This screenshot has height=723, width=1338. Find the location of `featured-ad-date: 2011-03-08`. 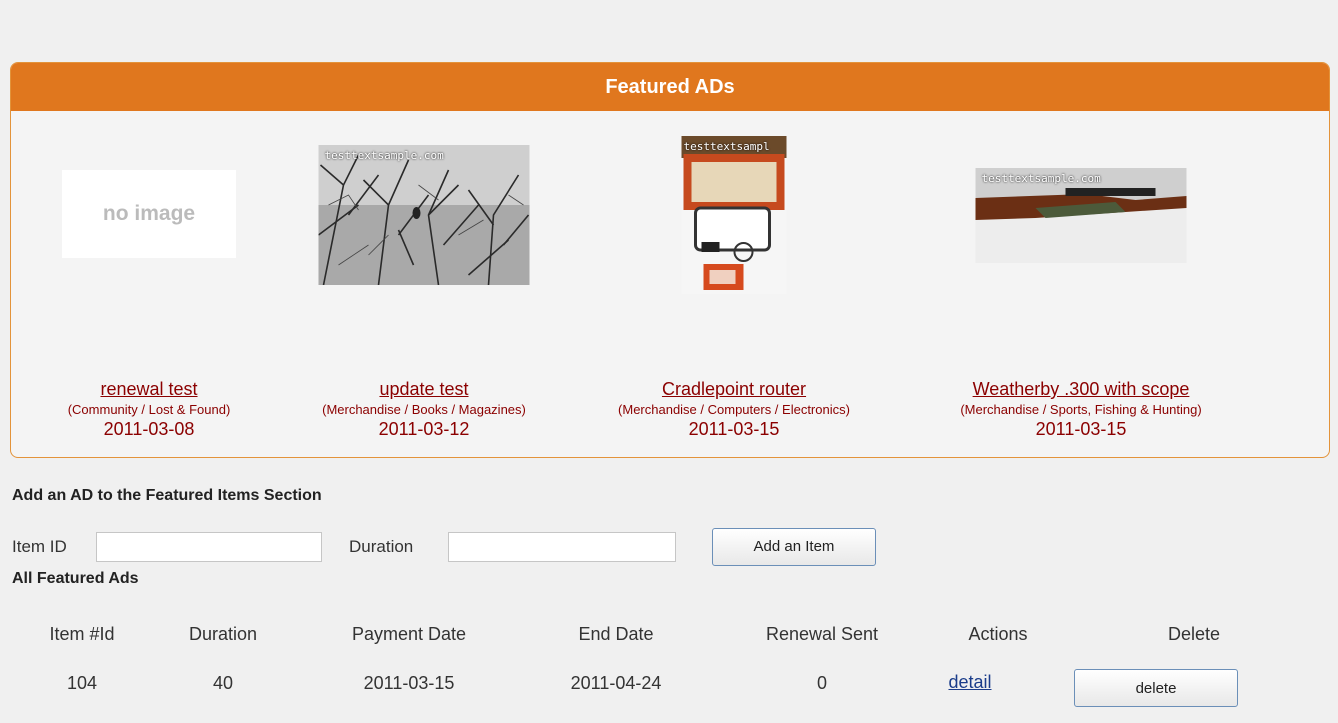

featured-ad-date: 2011-03-08 is located at coordinates (149, 429).